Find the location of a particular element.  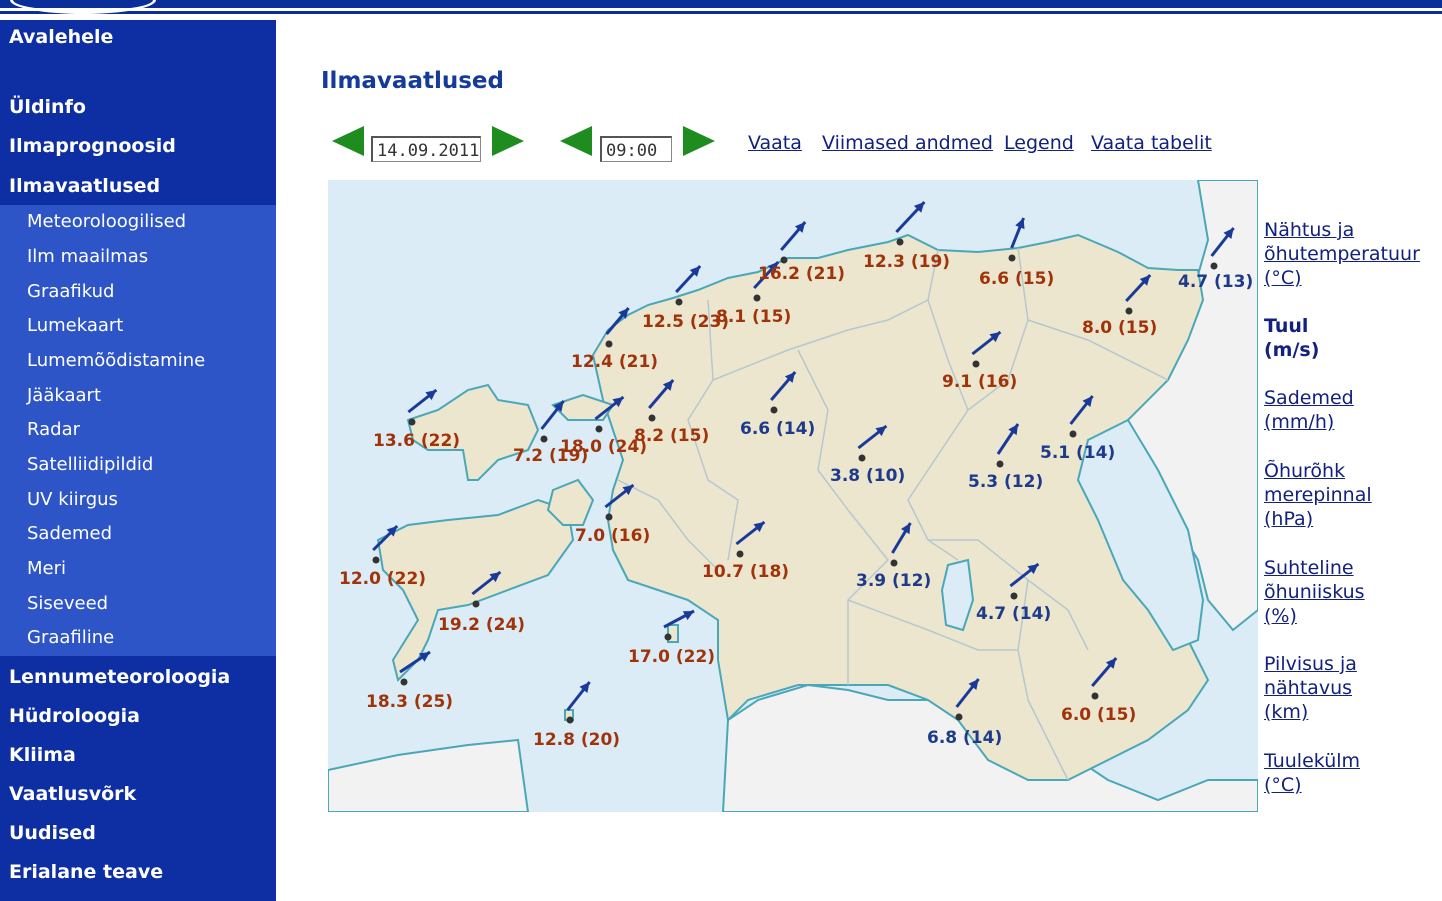

observation-label: 18.3 (25) is located at coordinates (409, 702).